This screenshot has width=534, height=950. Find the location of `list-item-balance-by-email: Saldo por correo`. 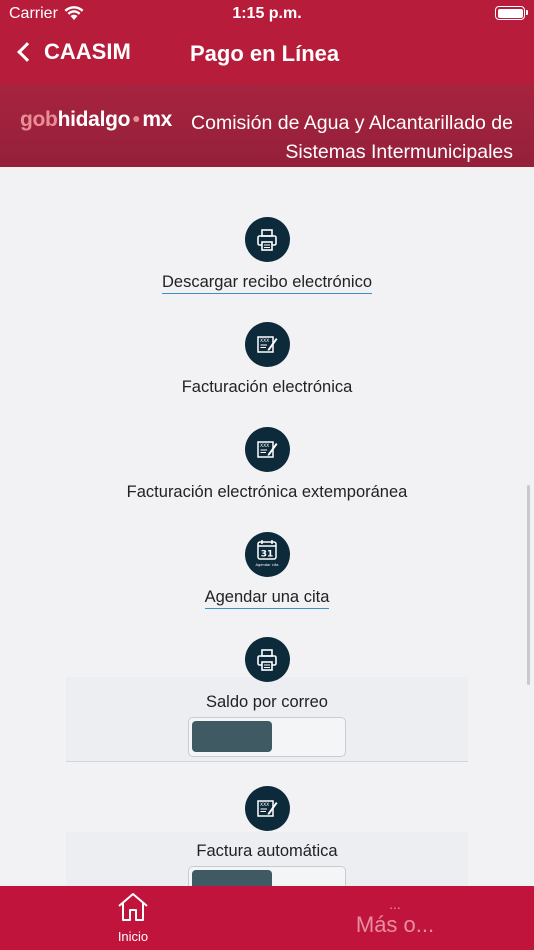

list-item-balance-by-email: Saldo por correo is located at coordinates (267, 674).